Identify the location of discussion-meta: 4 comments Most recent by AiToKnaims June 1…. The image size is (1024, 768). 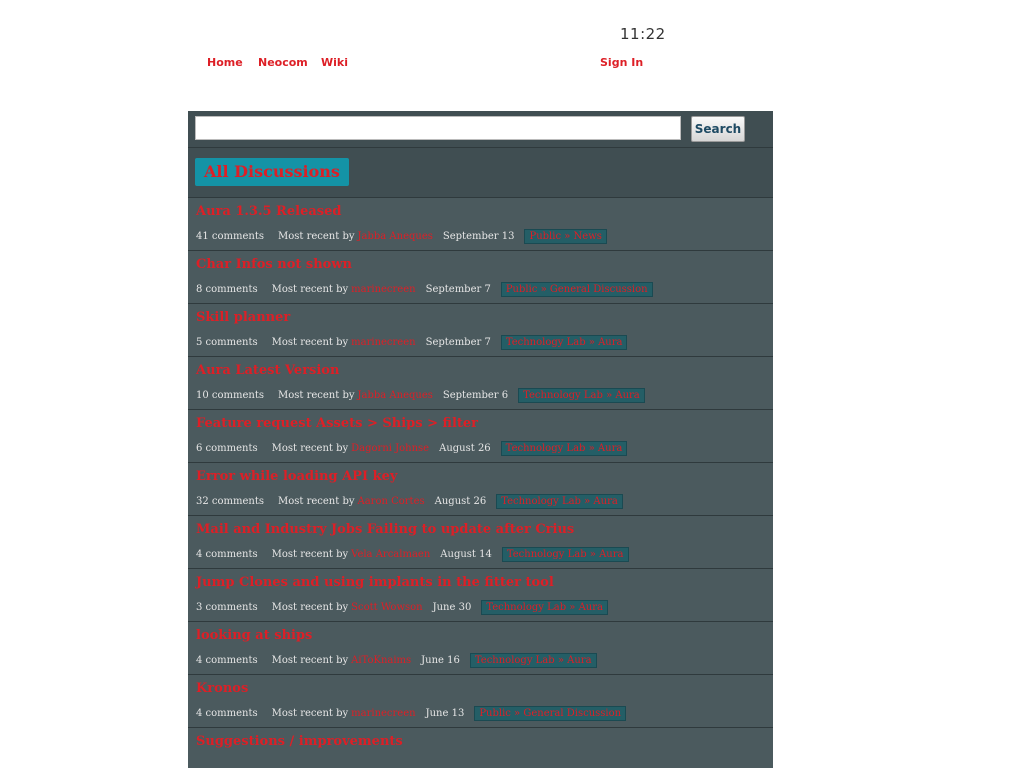
(396, 660).